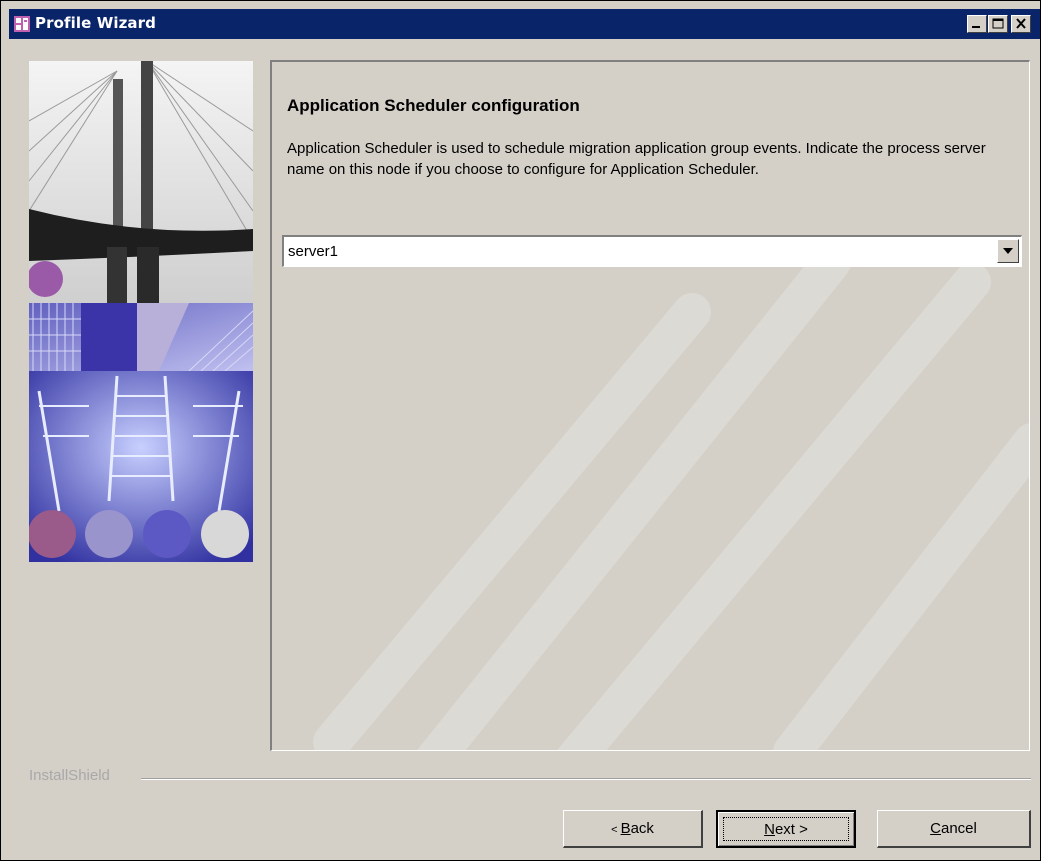 The image size is (1041, 861). Describe the element at coordinates (652, 251) in the screenshot. I see `process-server-dropdown: server1` at that location.